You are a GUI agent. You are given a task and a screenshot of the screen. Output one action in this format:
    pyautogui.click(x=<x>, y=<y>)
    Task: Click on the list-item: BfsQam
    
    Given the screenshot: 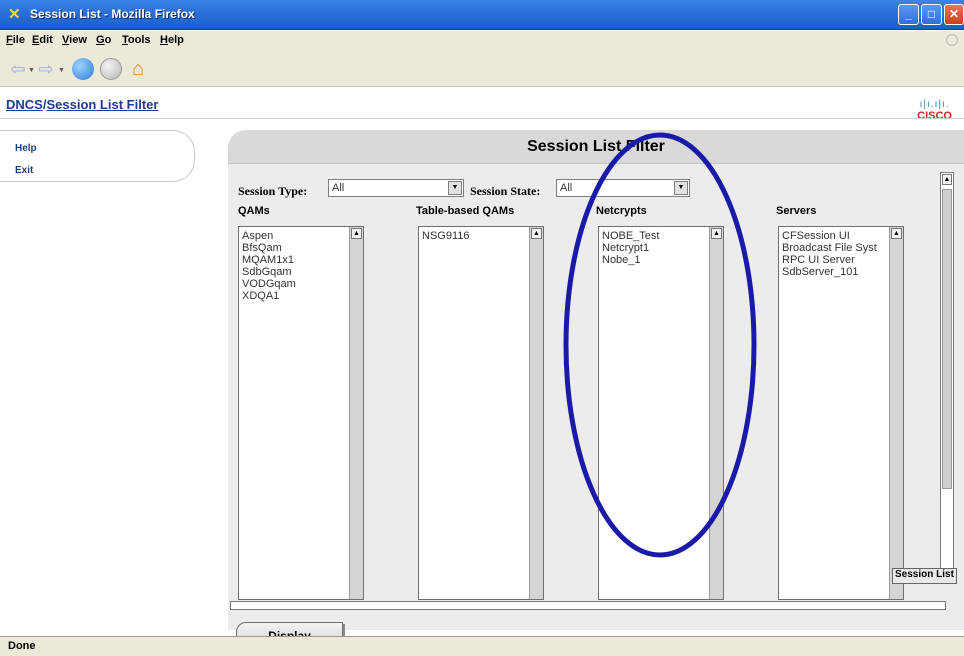 What is the action you would take?
    pyautogui.click(x=301, y=248)
    